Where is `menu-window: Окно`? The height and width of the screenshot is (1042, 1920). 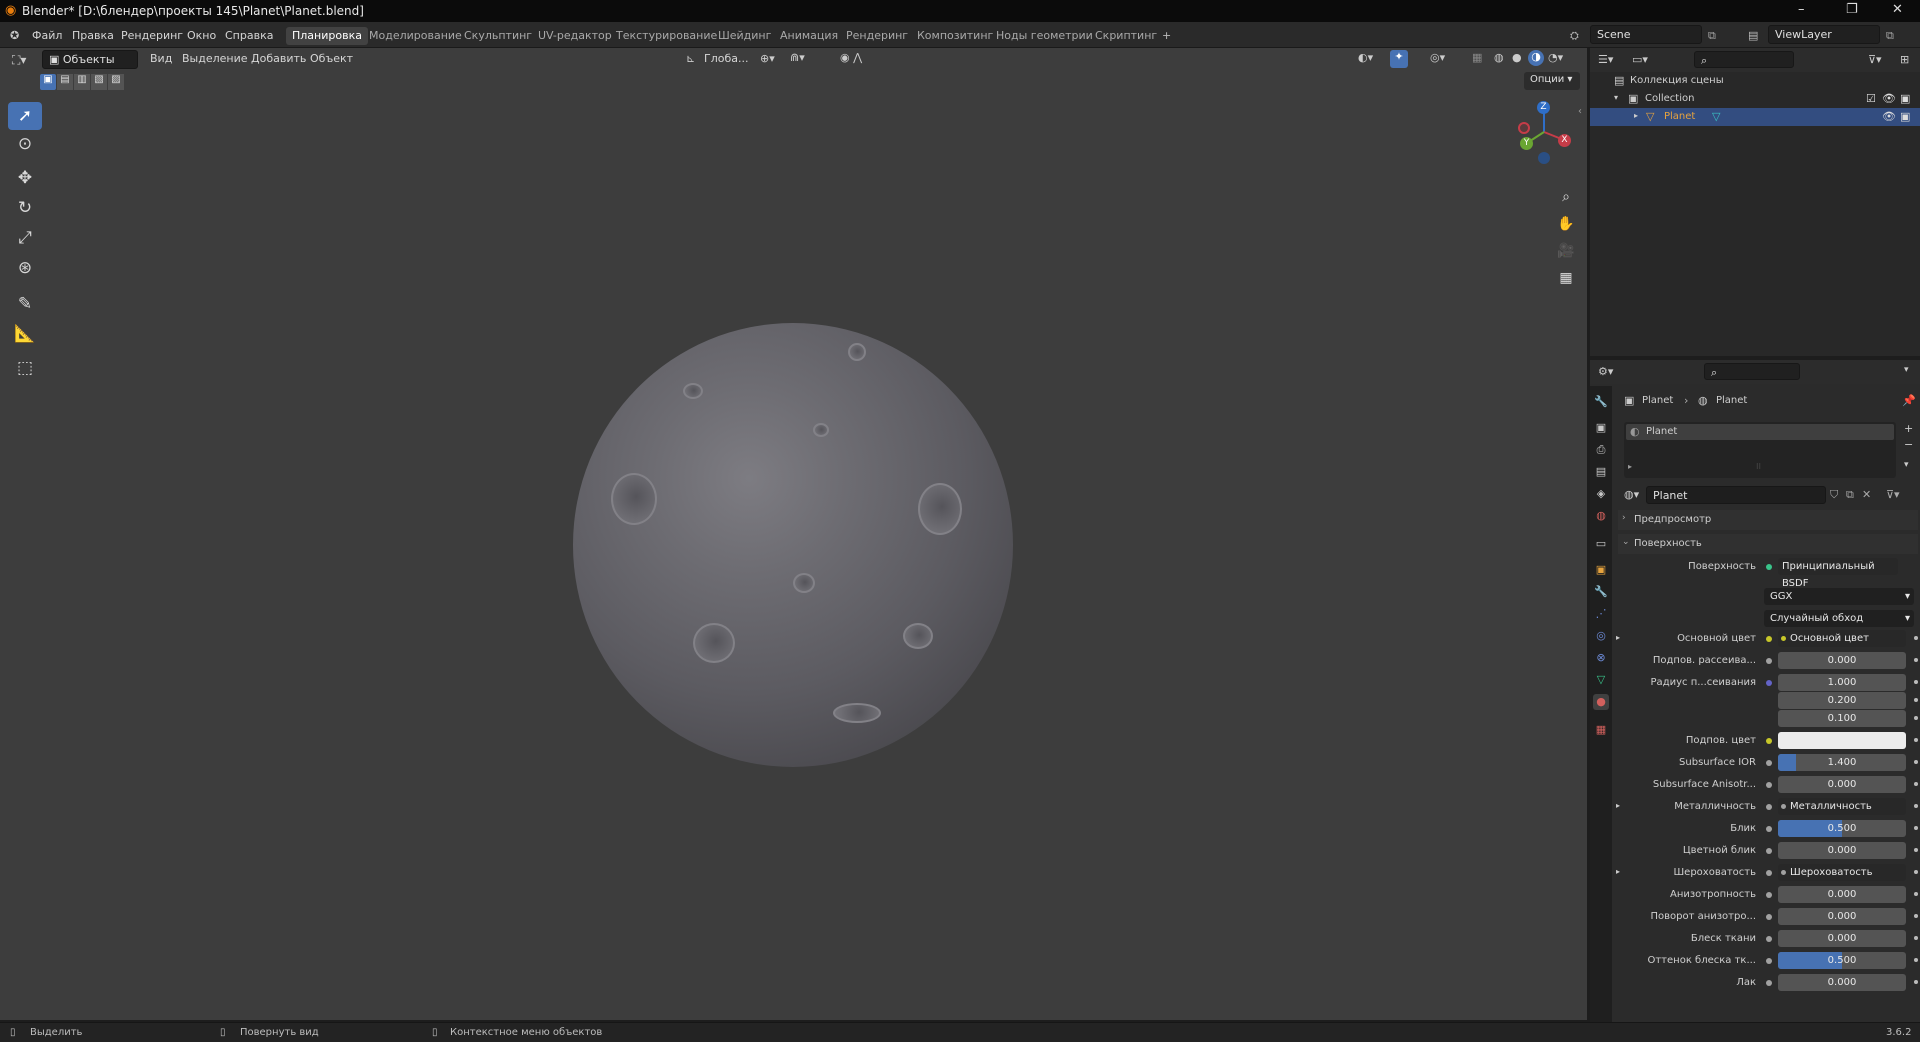 menu-window: Окно is located at coordinates (201, 35).